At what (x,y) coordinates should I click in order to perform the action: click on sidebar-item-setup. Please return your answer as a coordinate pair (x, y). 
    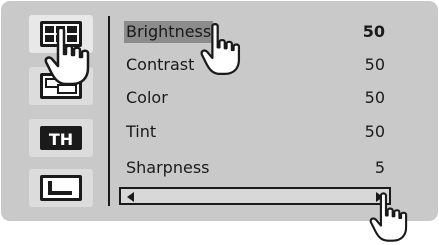
    Looking at the image, I should click on (61, 188).